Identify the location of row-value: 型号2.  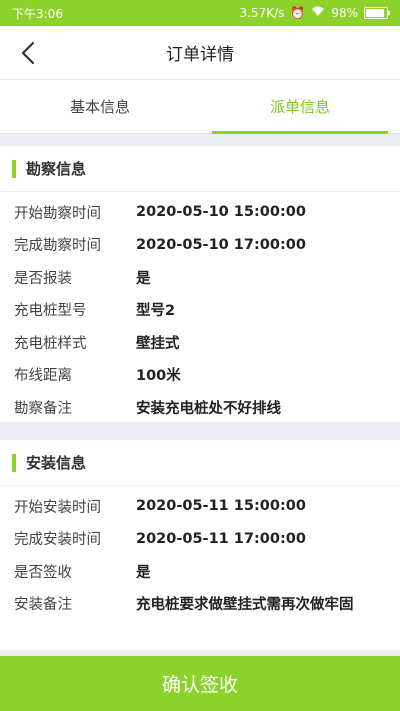
(156, 311).